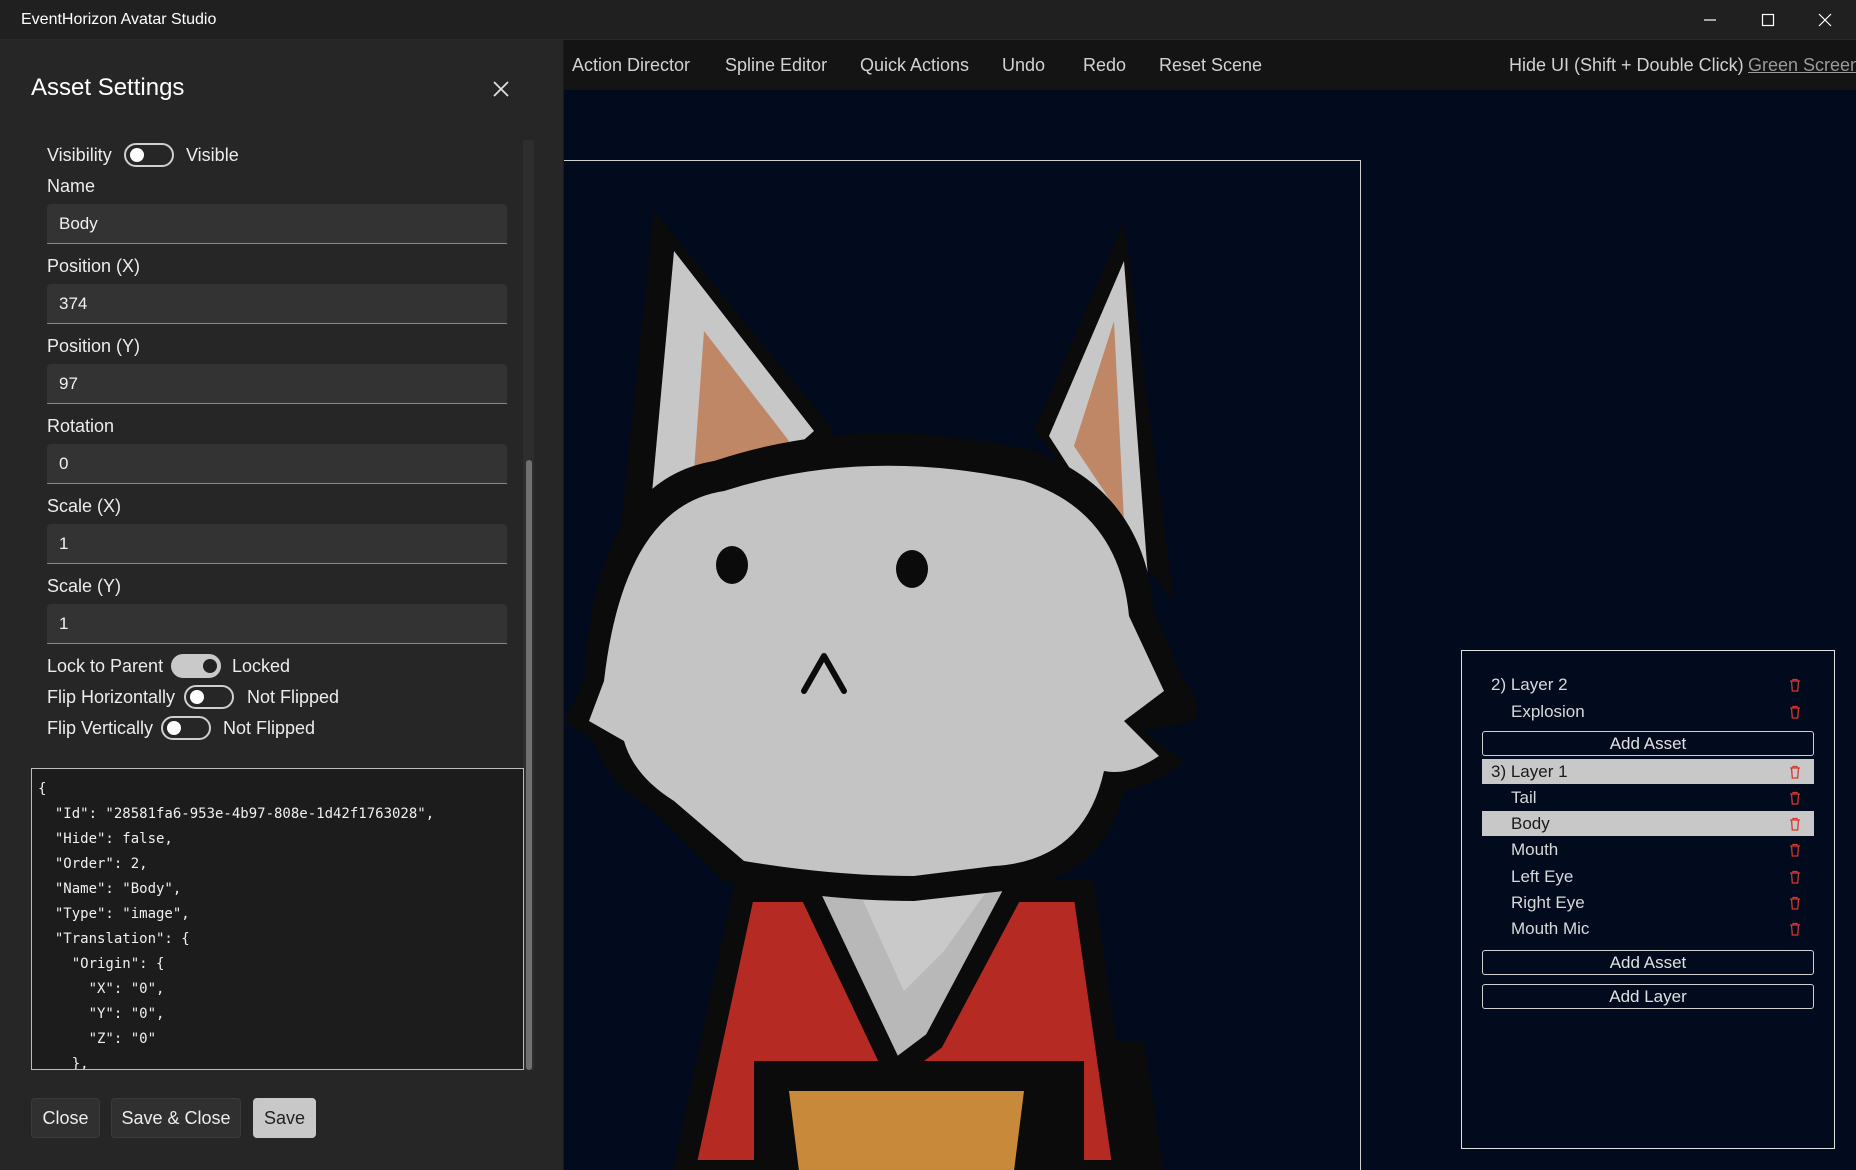 Image resolution: width=1856 pixels, height=1170 pixels. Describe the element at coordinates (100, 728) in the screenshot. I see `flip-vertically-label: Flip Vertically` at that location.